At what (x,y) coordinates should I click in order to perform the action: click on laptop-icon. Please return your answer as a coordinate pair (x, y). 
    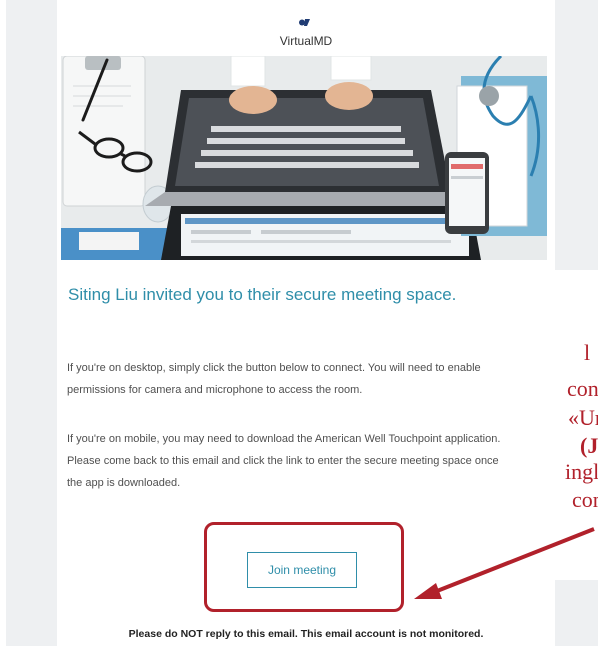
    Looking at the image, I should click on (313, 175).